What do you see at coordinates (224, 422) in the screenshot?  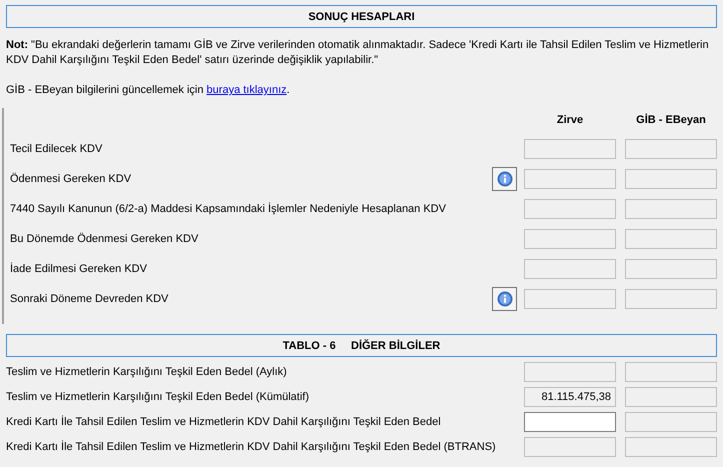 I see `row-label: Kredi Kartı İle Tahsil Edilen Teslim ve Hizmetlerin KDV Dahil Karşılığını Teşkil Eden Bedel` at bounding box center [224, 422].